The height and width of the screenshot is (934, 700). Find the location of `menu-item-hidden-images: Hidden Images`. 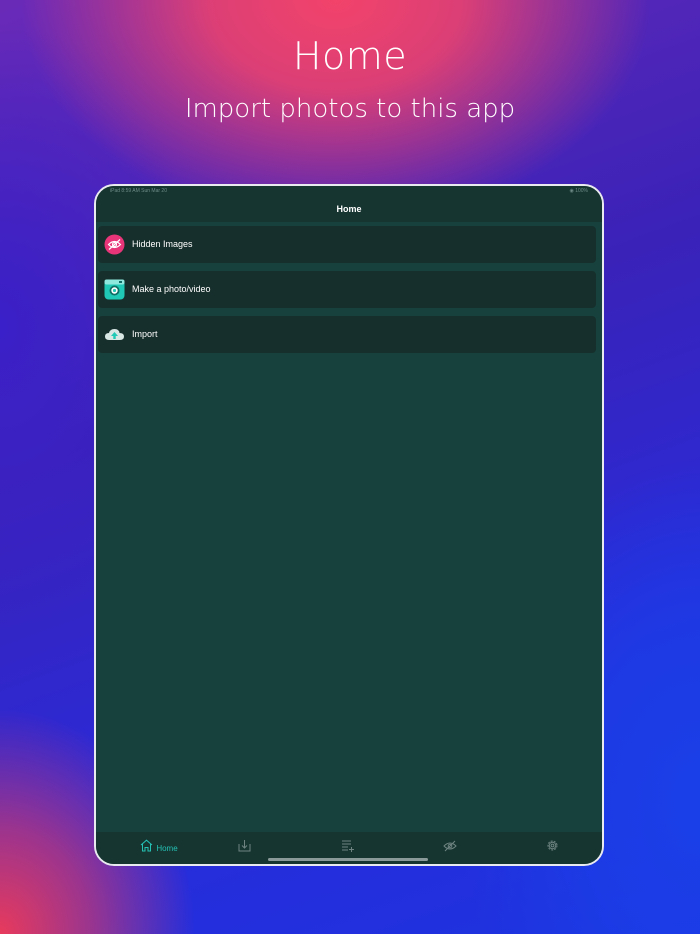

menu-item-hidden-images: Hidden Images is located at coordinates (347, 244).